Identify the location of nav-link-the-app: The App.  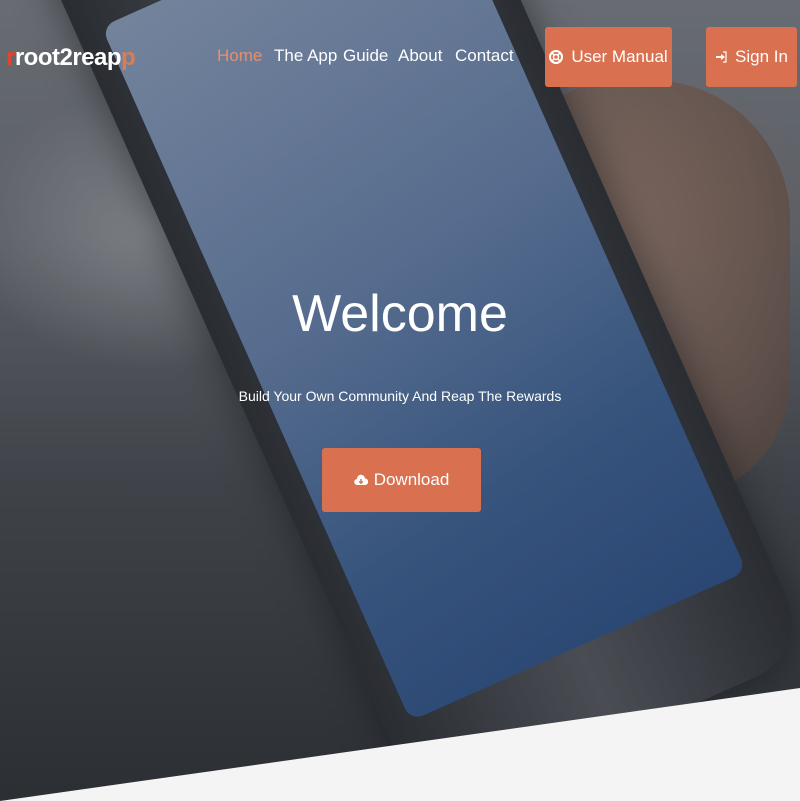
(305, 56).